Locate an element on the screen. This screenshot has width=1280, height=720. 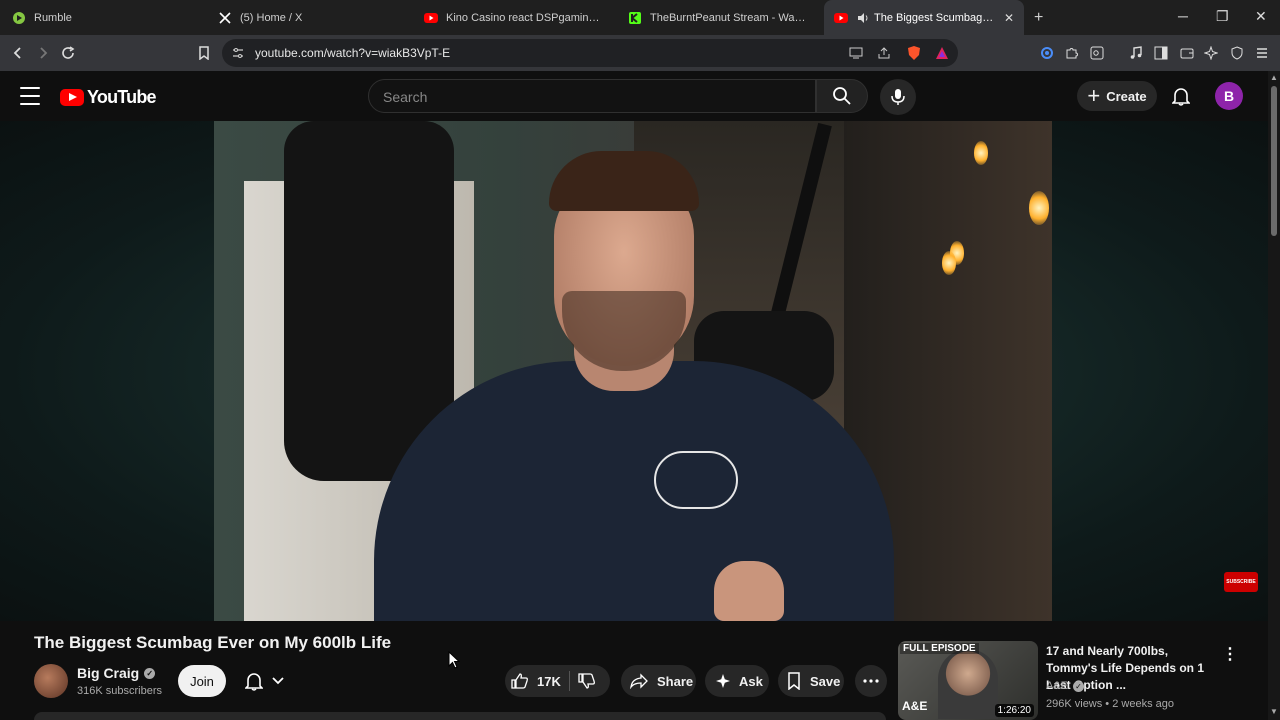
video-duration: 1:26:20 is located at coordinates (1014, 710).